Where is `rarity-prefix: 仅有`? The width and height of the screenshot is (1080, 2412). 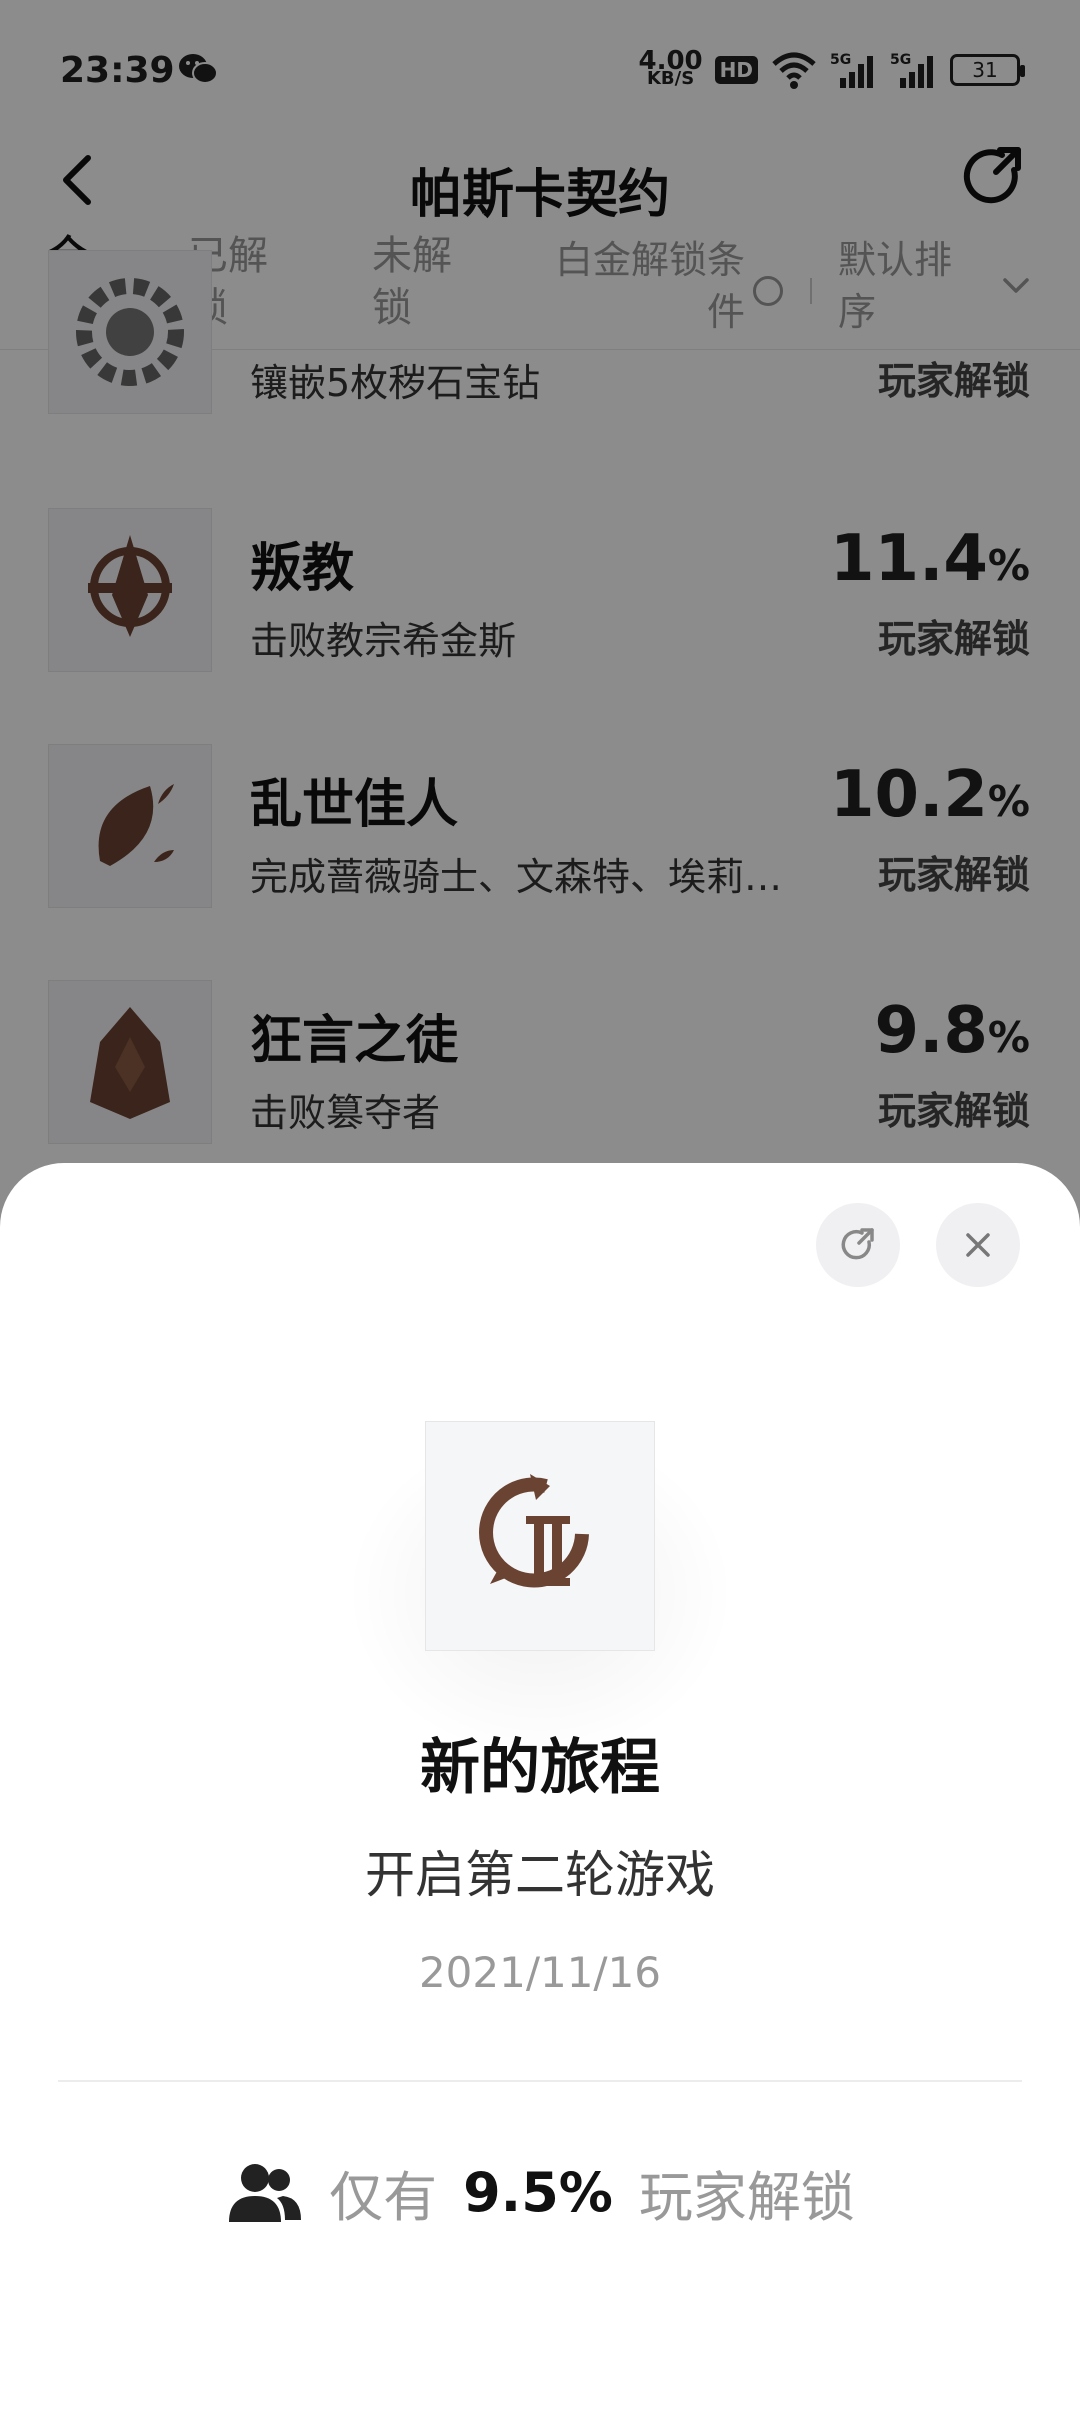
rarity-prefix: 仅有 is located at coordinates (383, 2197).